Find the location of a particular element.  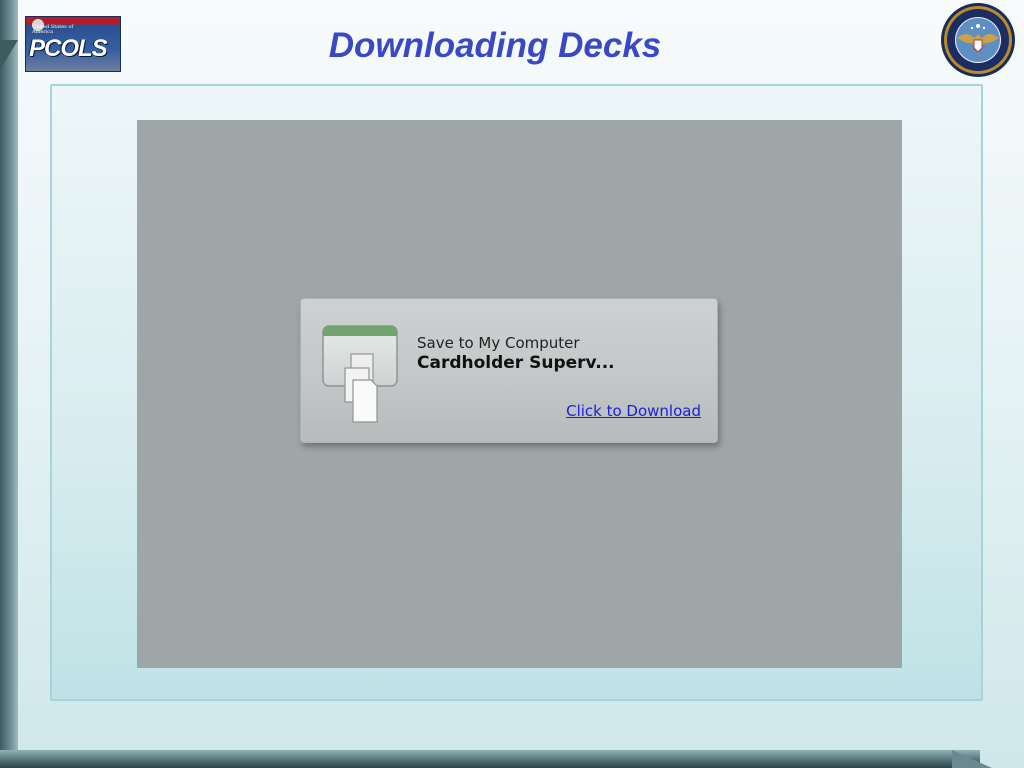

save-label: Save to My Computer is located at coordinates (498, 343).